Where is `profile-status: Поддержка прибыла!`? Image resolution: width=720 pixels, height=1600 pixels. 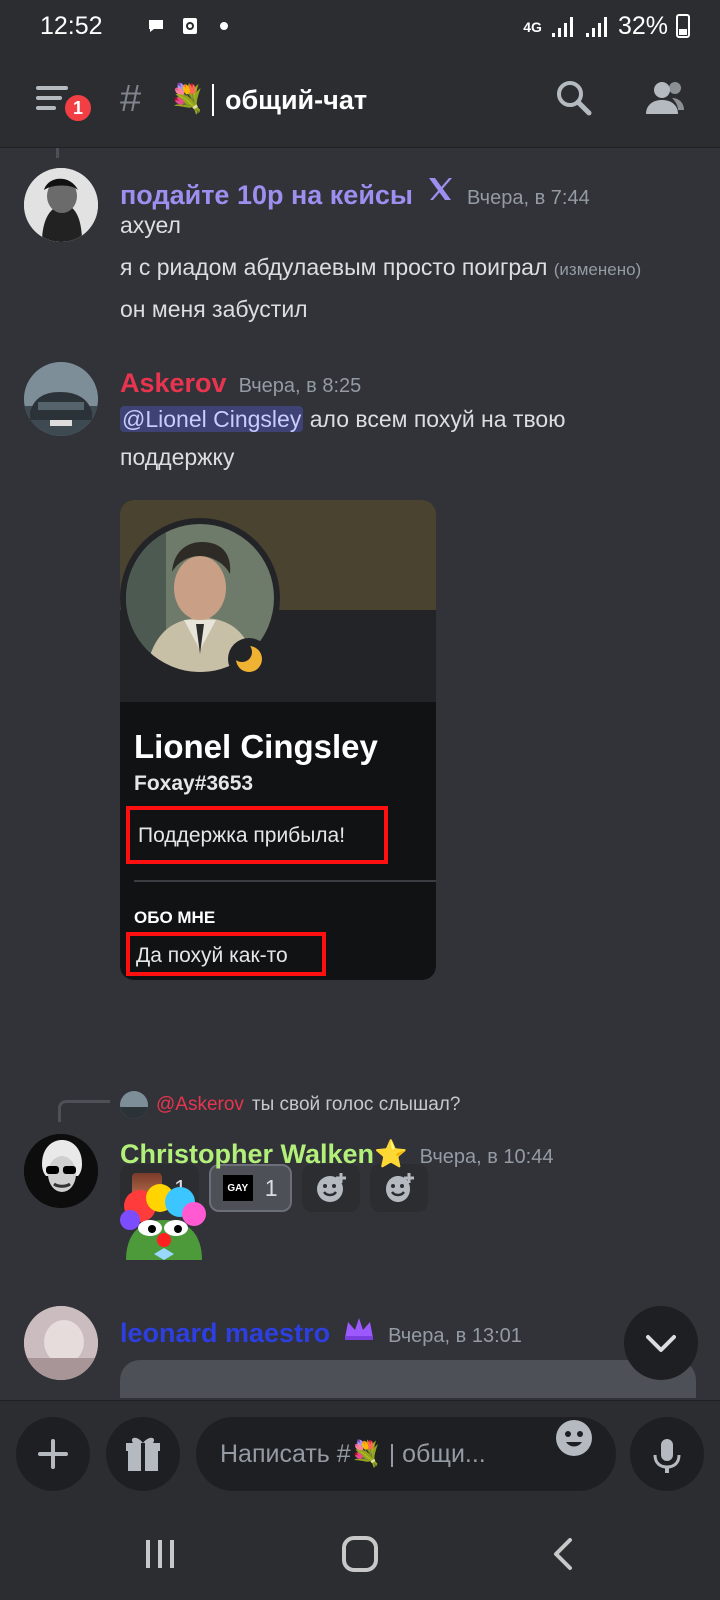
profile-status: Поддержка прибыла! is located at coordinates (257, 835).